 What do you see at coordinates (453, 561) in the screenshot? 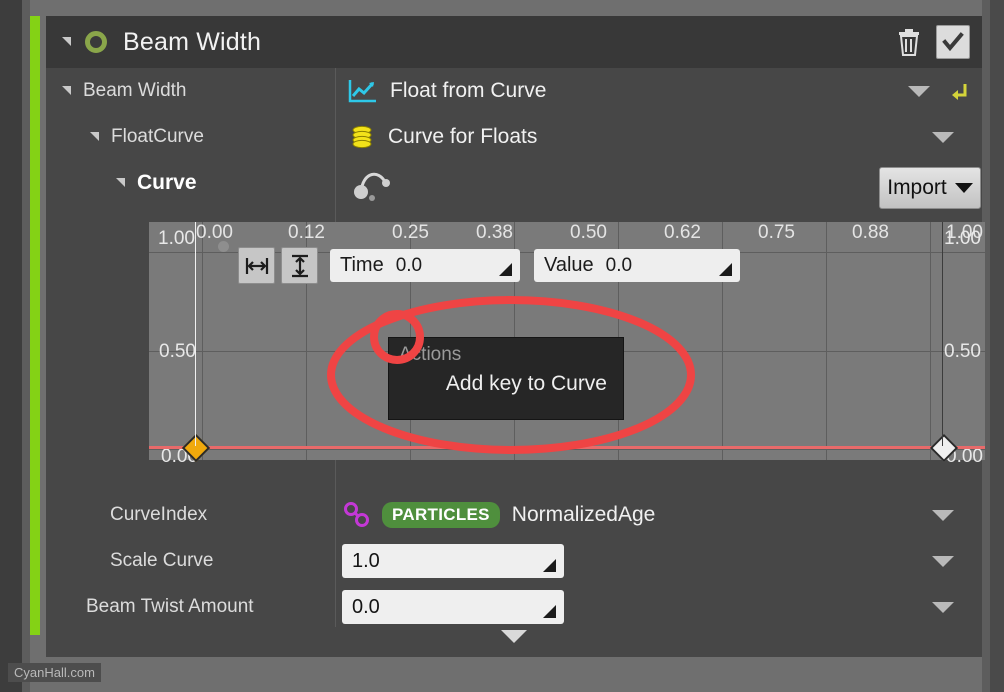
I see `scale-curve-input: 1.0` at bounding box center [453, 561].